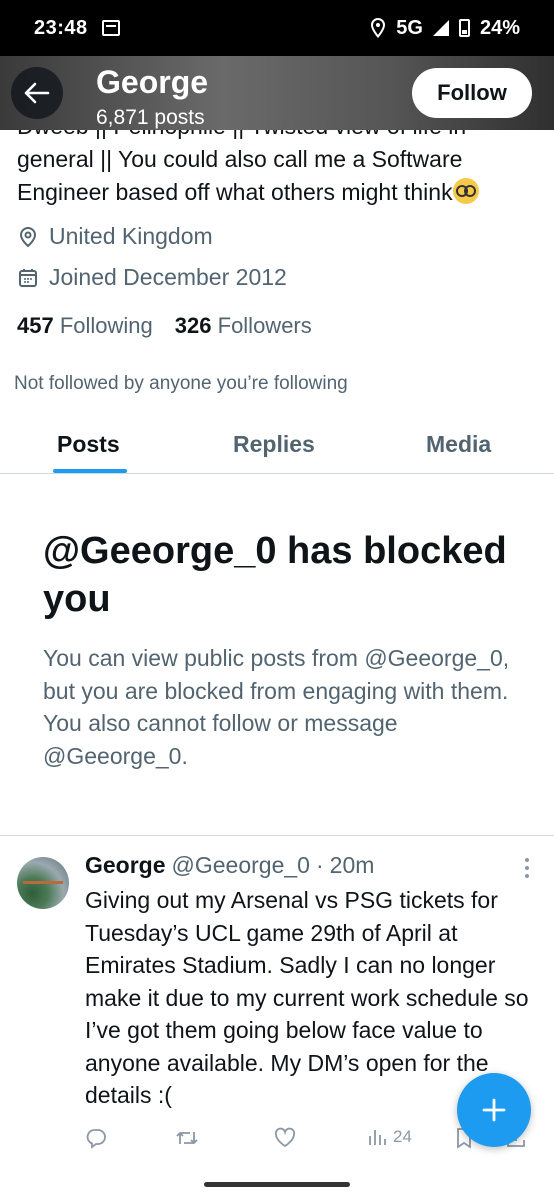 The image size is (554, 1200). I want to click on status-right: 5G 24%, so click(445, 28).